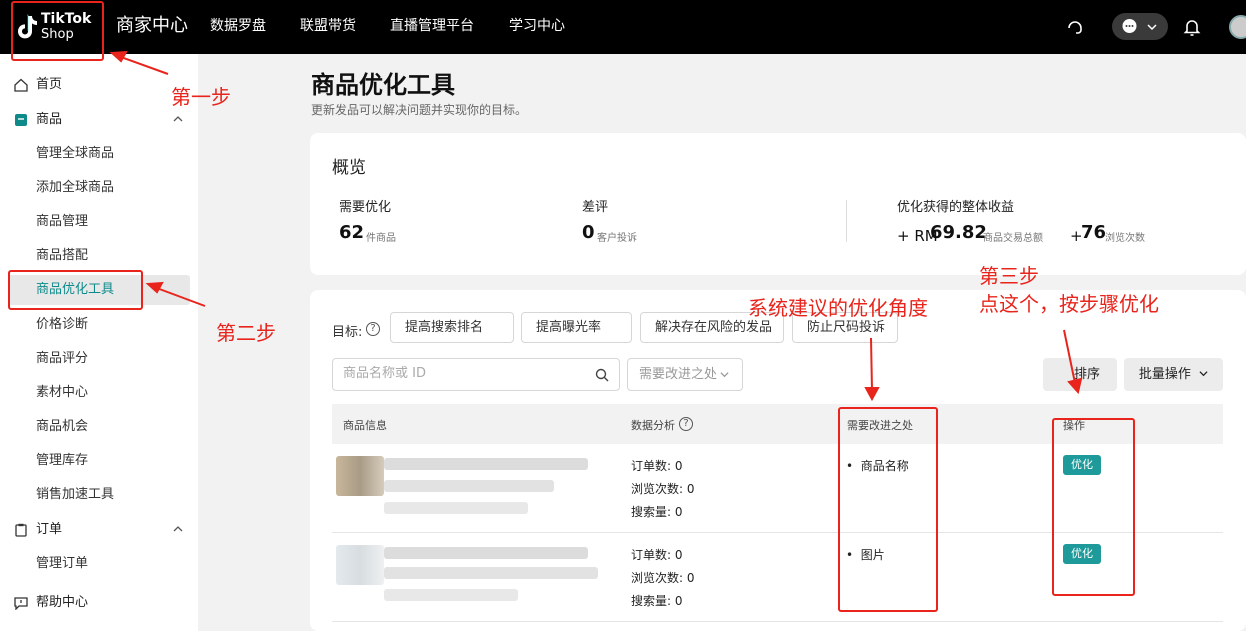  Describe the element at coordinates (871, 364) in the screenshot. I see `arrow-suggest` at that location.